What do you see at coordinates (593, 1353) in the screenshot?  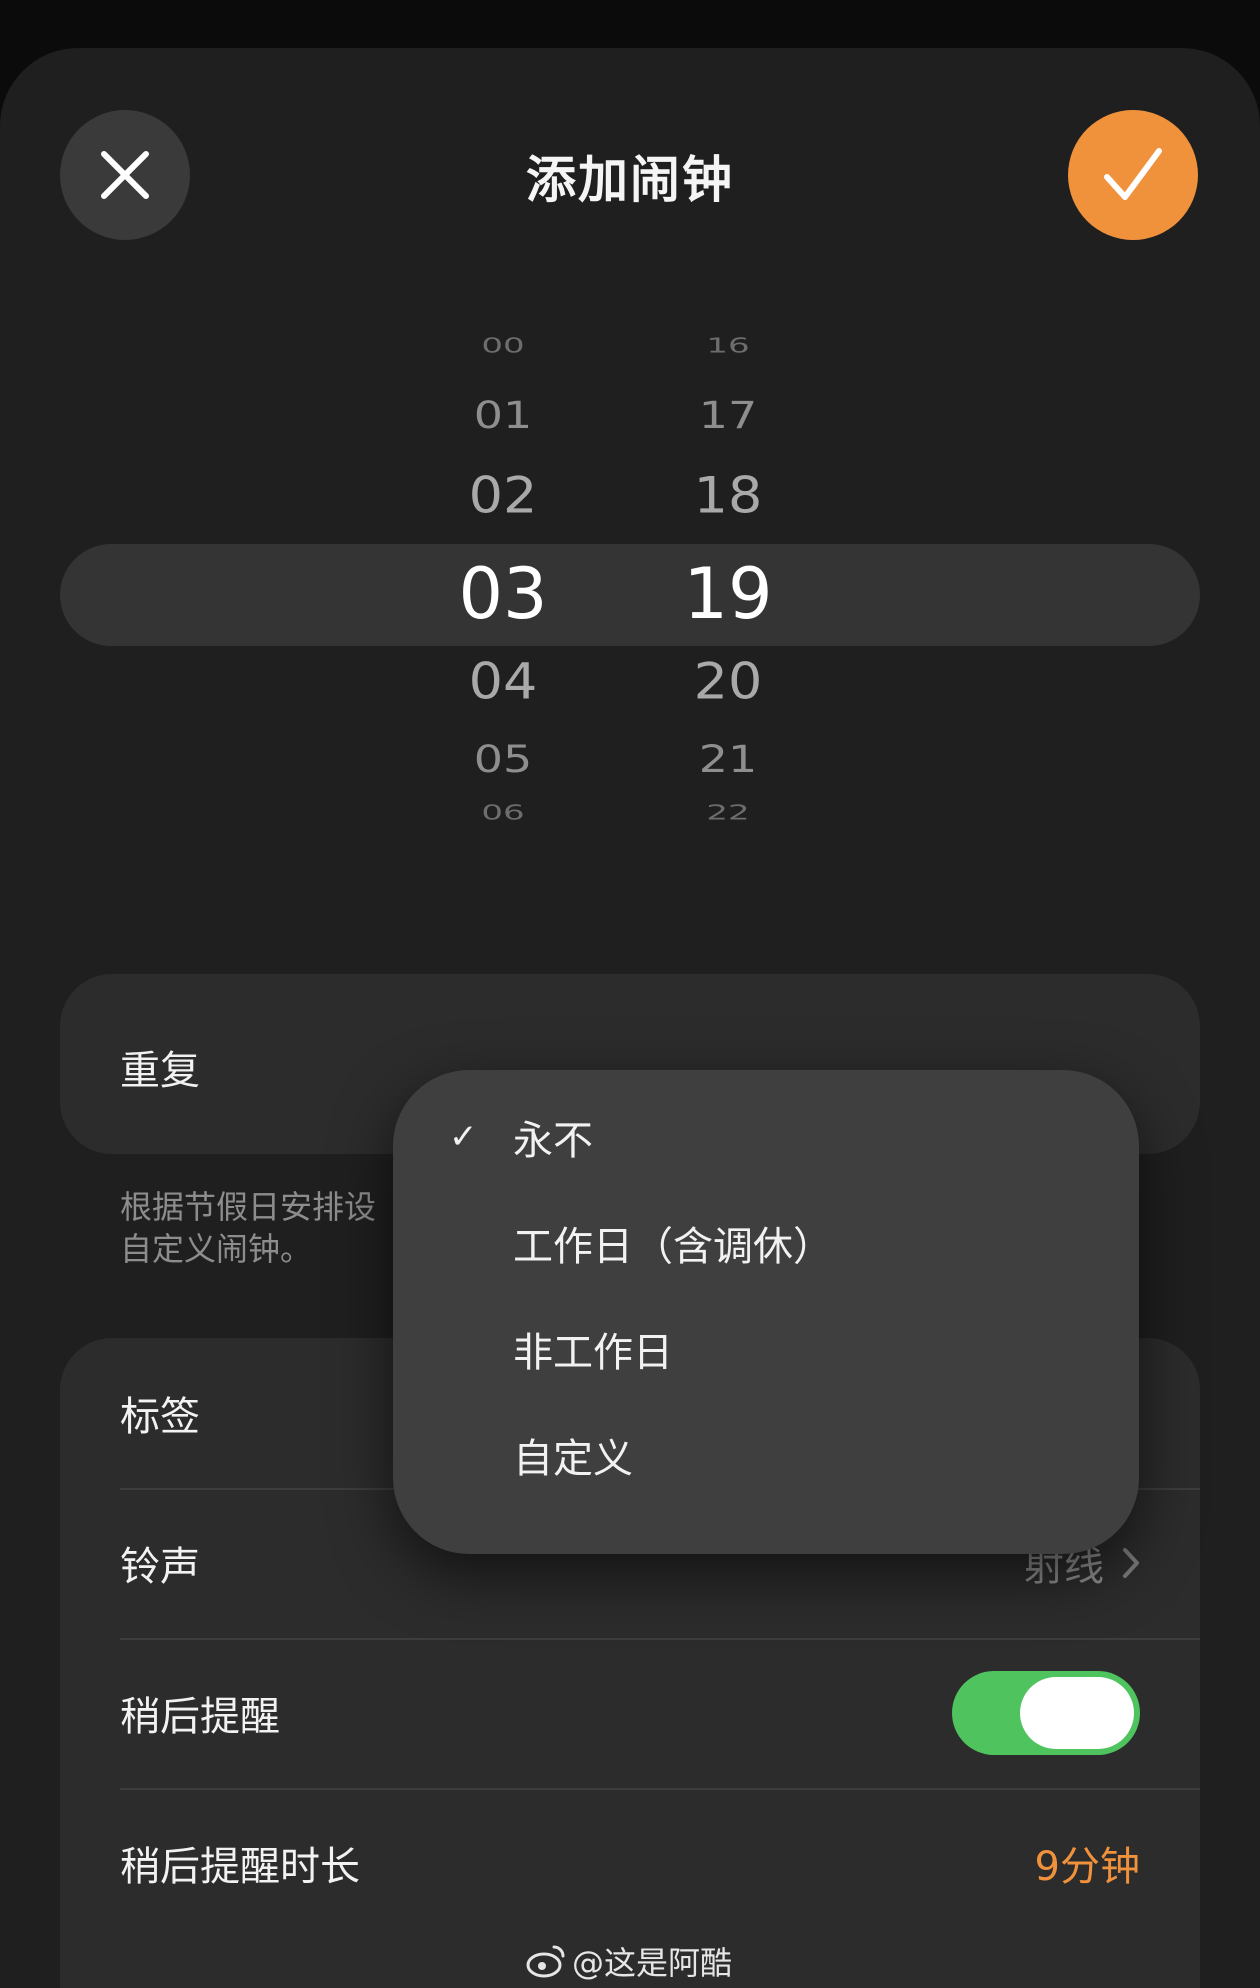 I see `menu-item-label: 非工作日` at bounding box center [593, 1353].